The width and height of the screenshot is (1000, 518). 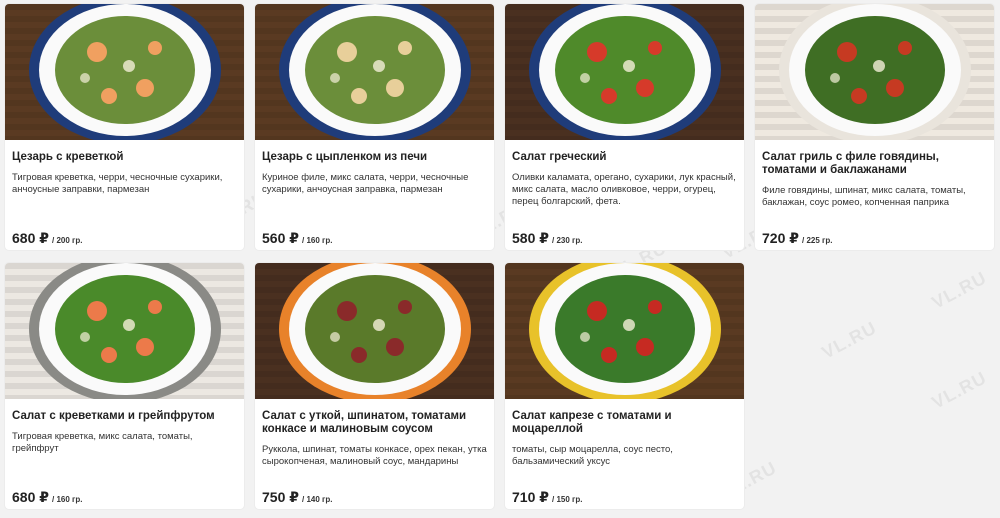 What do you see at coordinates (559, 157) in the screenshot?
I see `dish-title: Салат греческий` at bounding box center [559, 157].